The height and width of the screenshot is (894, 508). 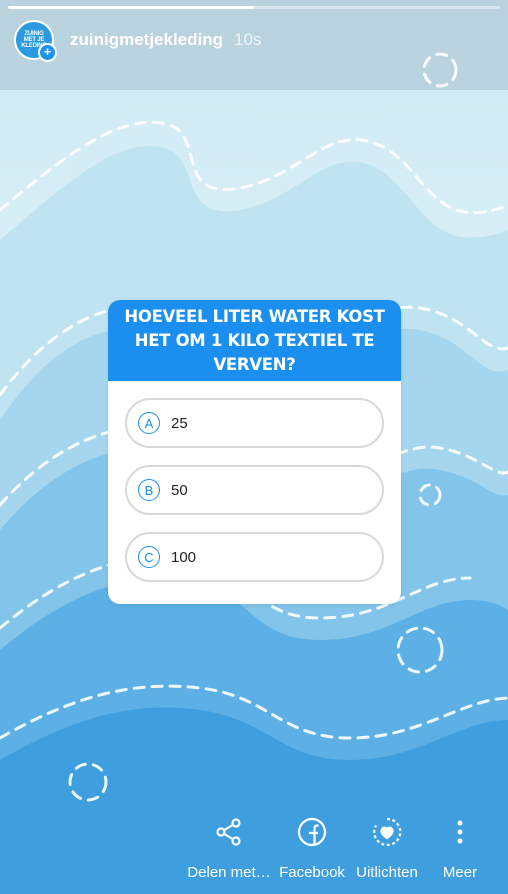 I want to click on avatar: ZUINIG MET JE KLEDING +, so click(x=35, y=41).